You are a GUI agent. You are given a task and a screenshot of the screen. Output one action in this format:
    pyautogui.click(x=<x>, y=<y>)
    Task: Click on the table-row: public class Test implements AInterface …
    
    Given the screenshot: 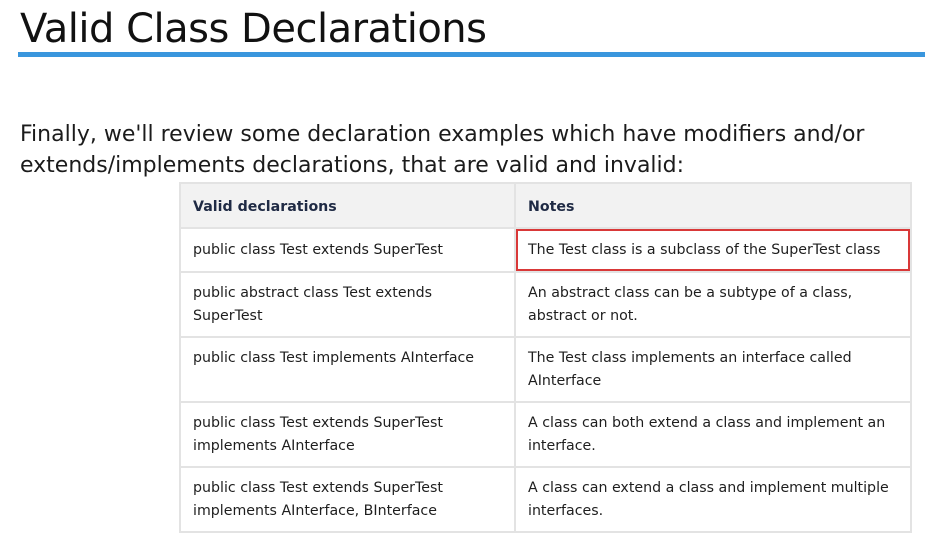 What is the action you would take?
    pyautogui.click(x=545, y=369)
    